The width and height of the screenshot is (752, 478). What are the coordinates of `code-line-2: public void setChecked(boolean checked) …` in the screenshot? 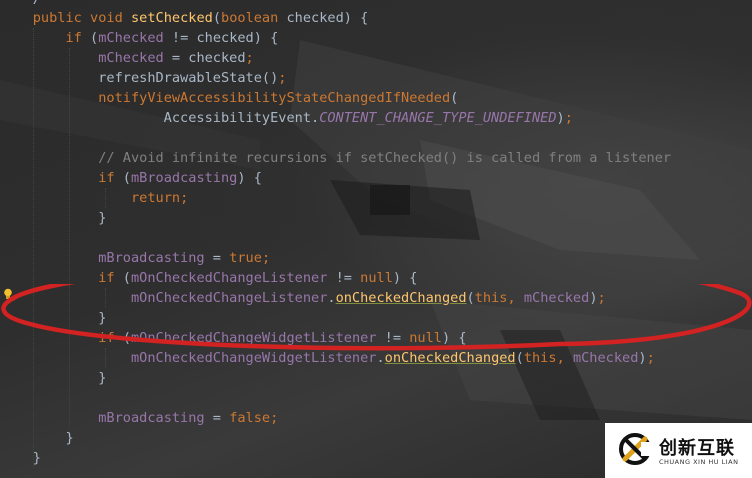 It's located at (184, 18).